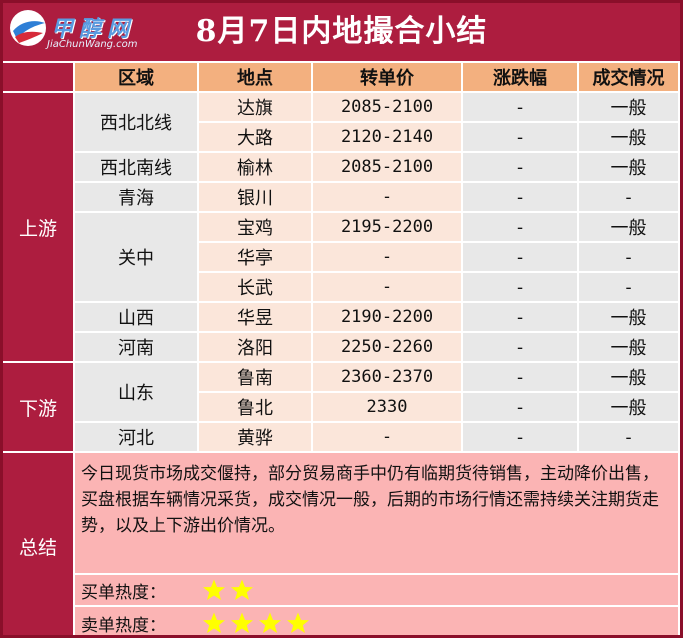 The width and height of the screenshot is (683, 638). I want to click on place-cell: 长武, so click(256, 288).